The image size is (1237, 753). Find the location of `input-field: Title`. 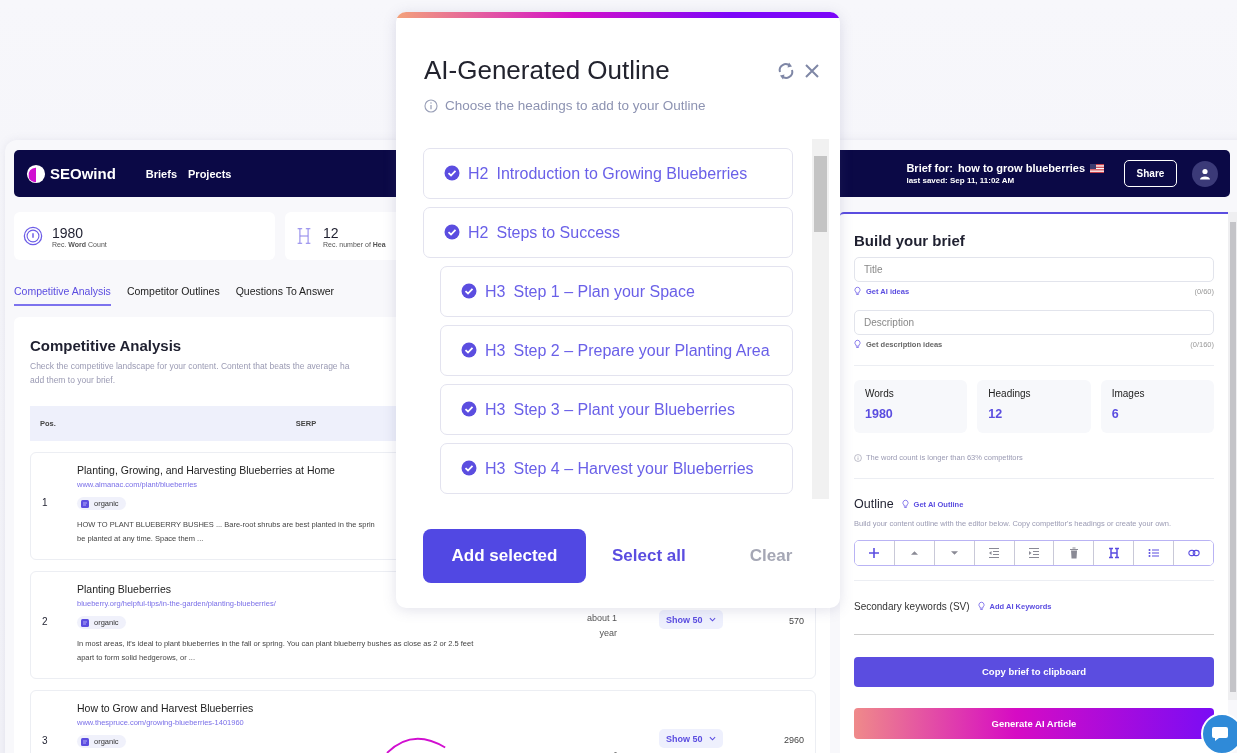

input-field: Title is located at coordinates (1034, 269).